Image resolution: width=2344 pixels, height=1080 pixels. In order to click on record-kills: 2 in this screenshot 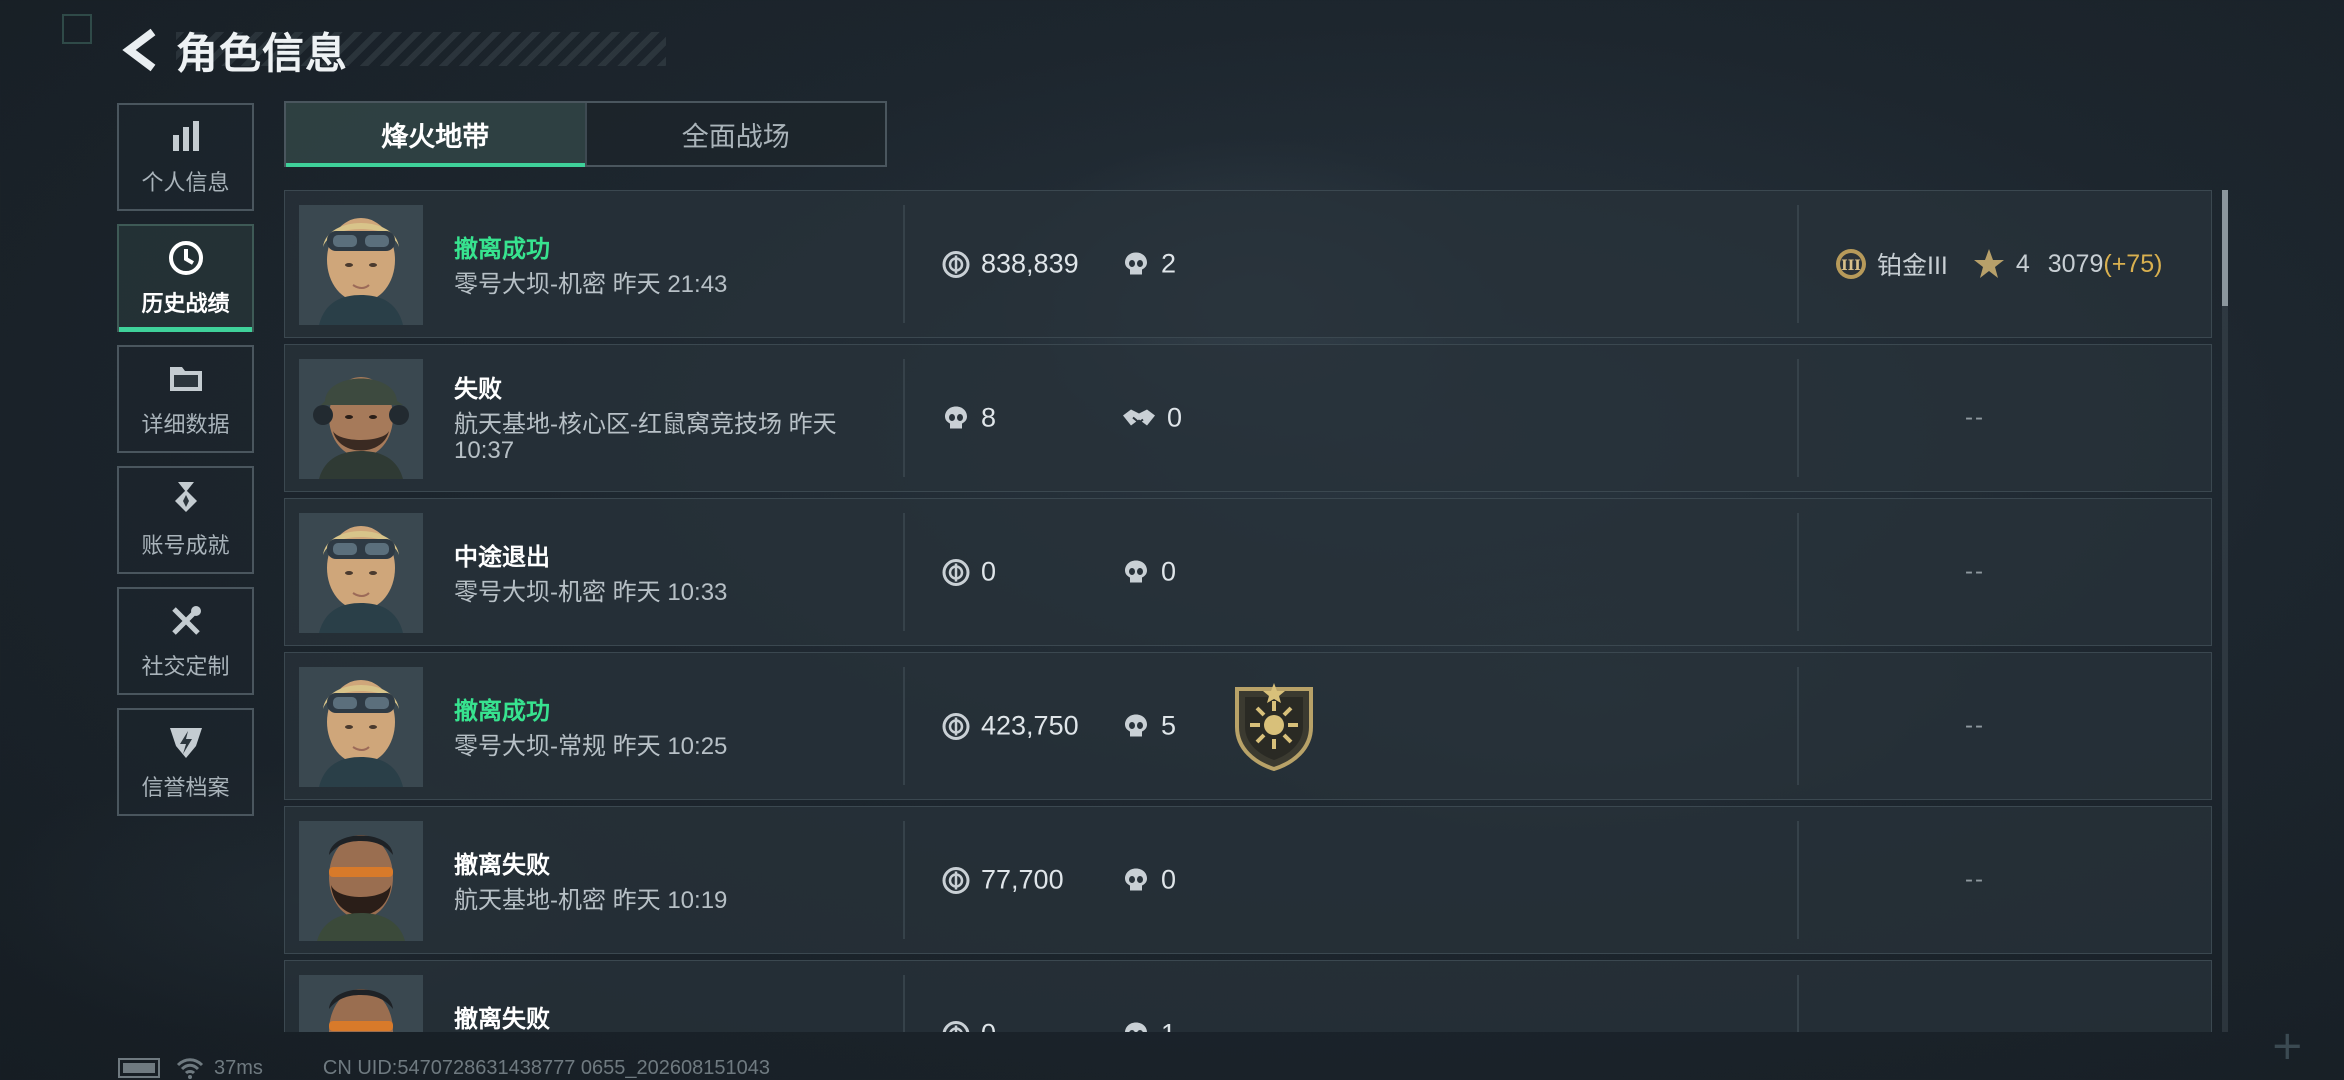, I will do `click(1169, 263)`.